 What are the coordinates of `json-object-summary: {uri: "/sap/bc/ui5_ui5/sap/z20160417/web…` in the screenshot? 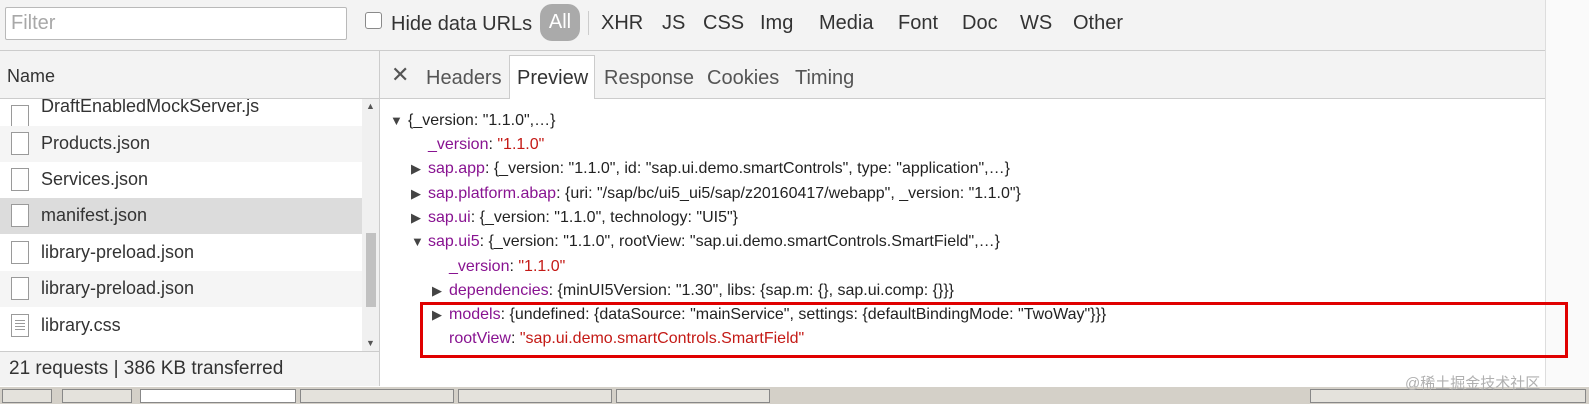 It's located at (792, 193).